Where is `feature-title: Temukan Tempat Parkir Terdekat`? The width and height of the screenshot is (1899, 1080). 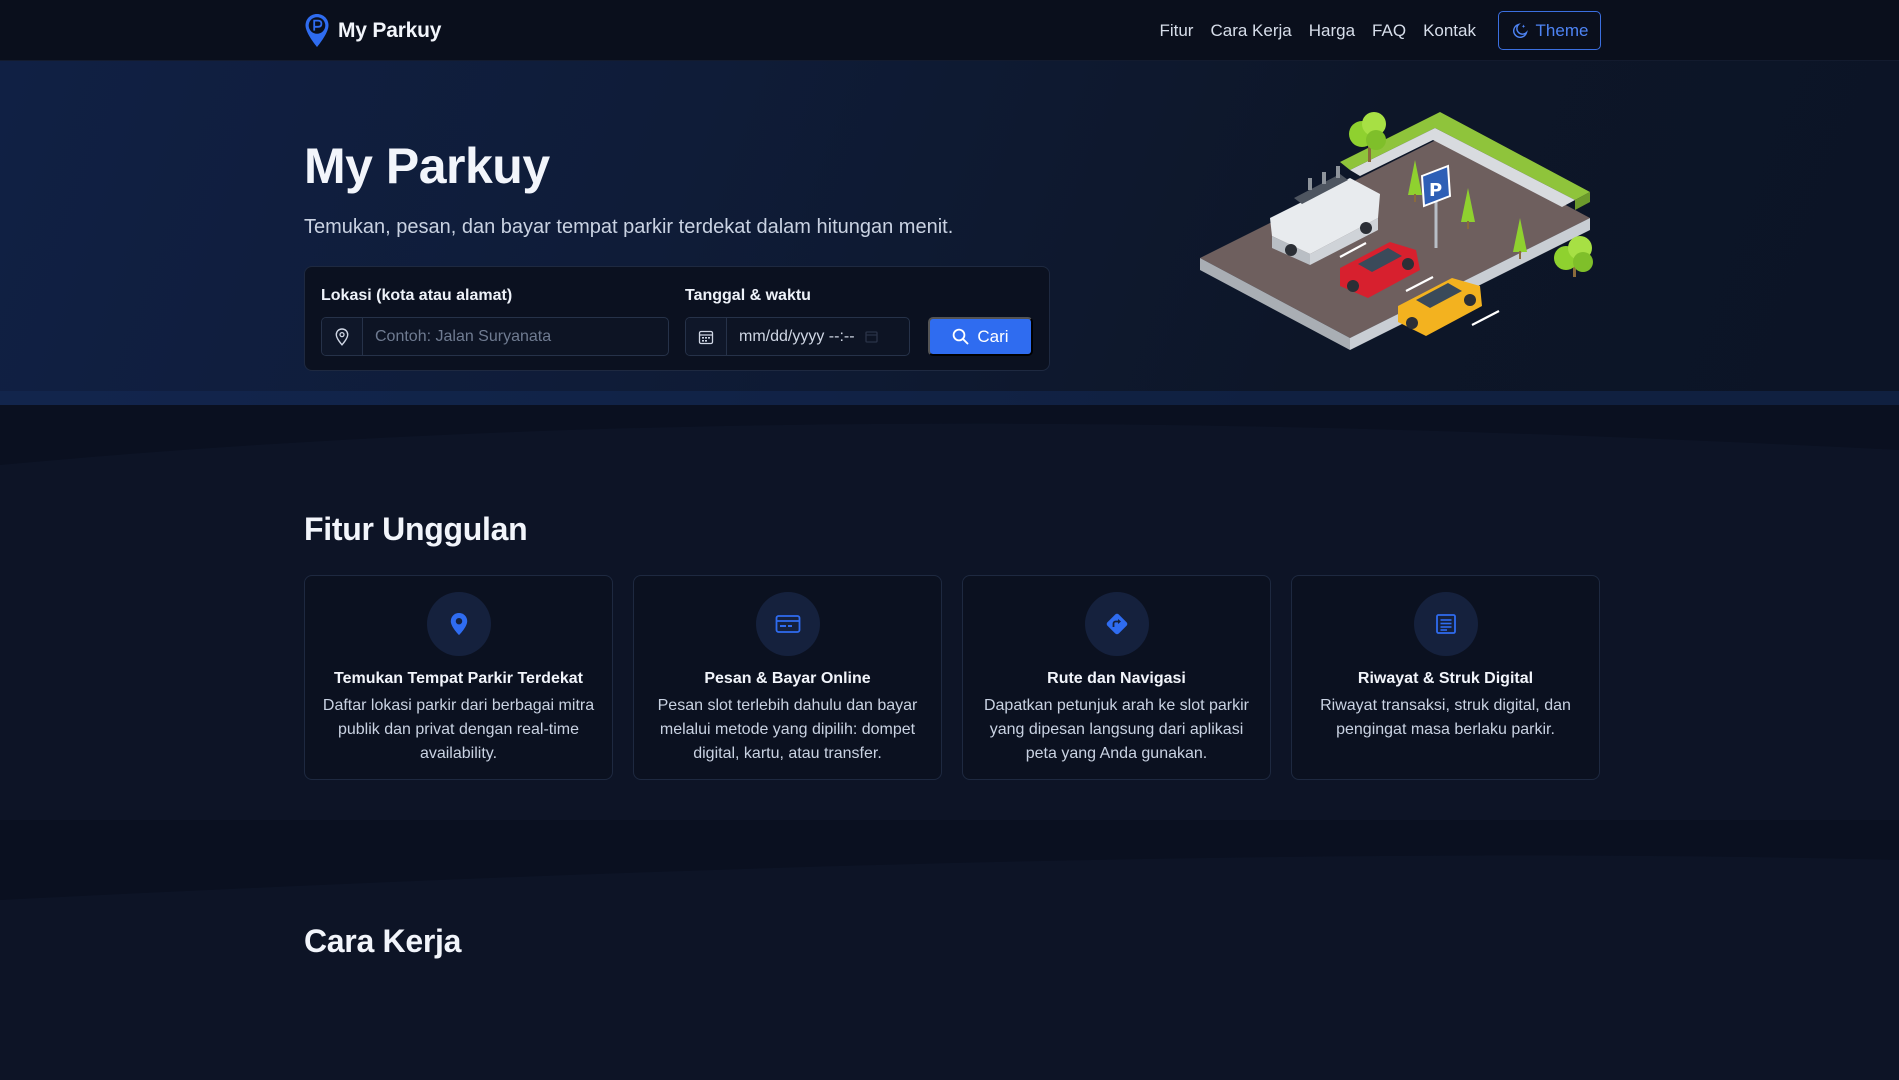 feature-title: Temukan Tempat Parkir Terdekat is located at coordinates (458, 678).